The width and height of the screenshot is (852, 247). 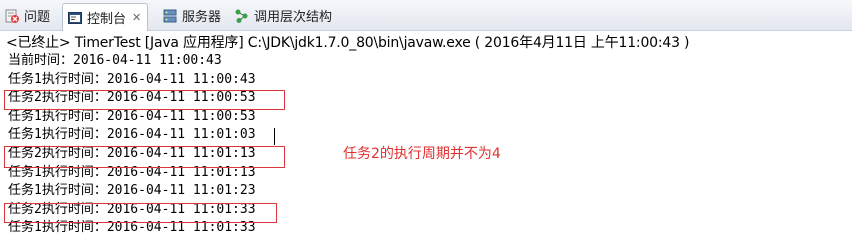 I want to click on log-line: 任务1执行时间：2016-04-11 11:01:13, so click(x=132, y=172).